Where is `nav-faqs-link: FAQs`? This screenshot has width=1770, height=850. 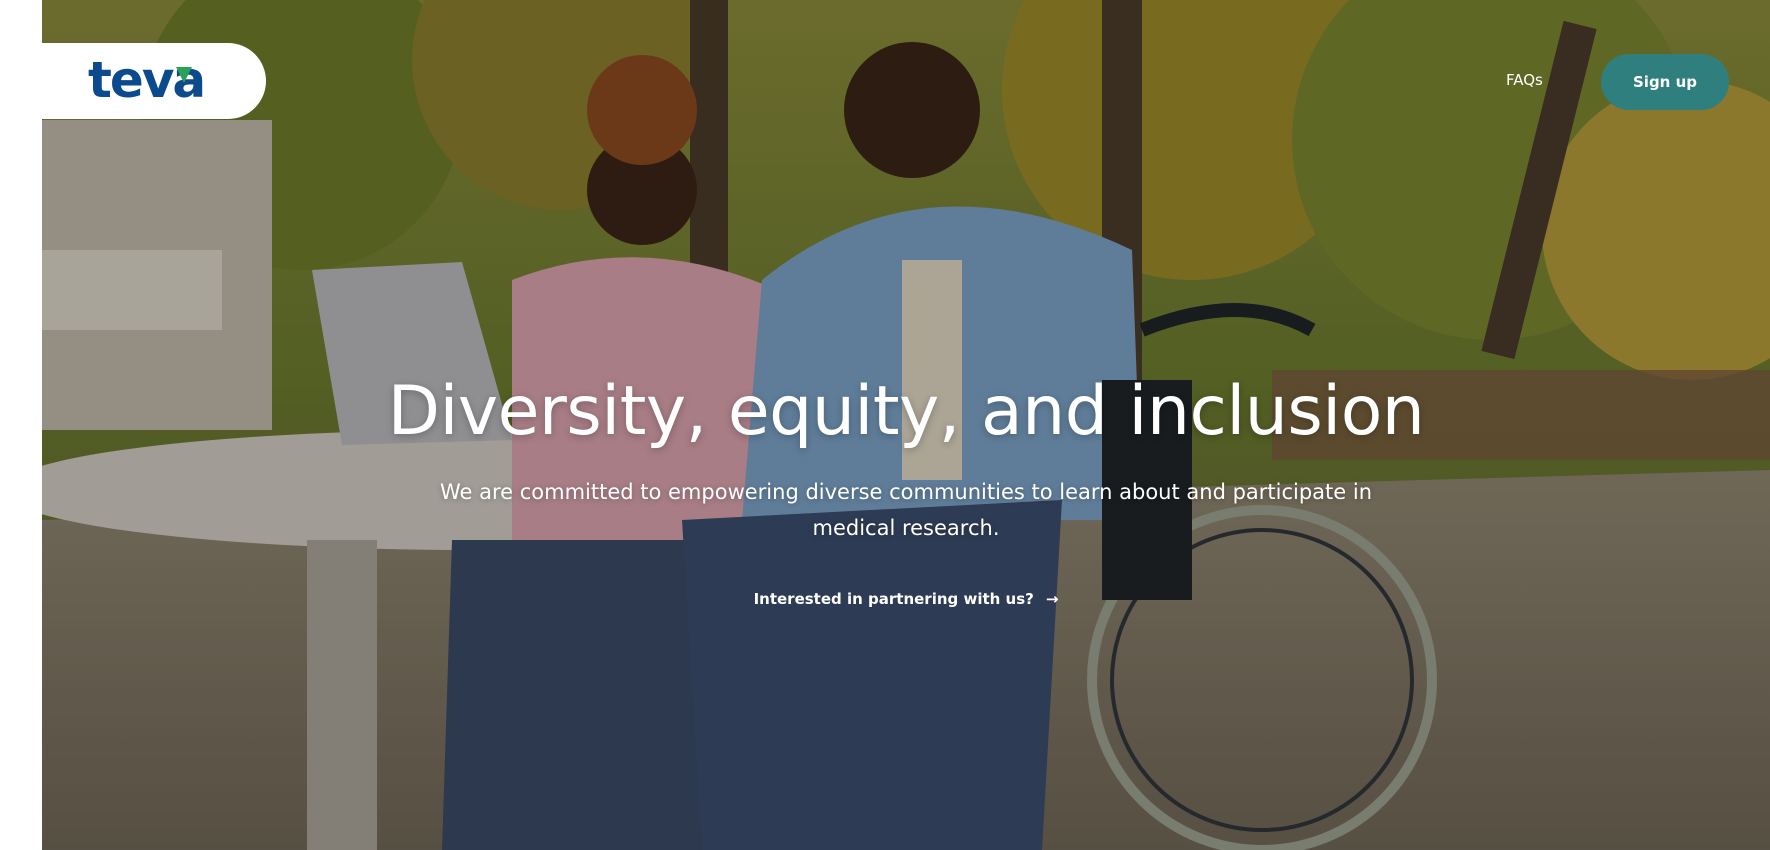 nav-faqs-link: FAQs is located at coordinates (1524, 80).